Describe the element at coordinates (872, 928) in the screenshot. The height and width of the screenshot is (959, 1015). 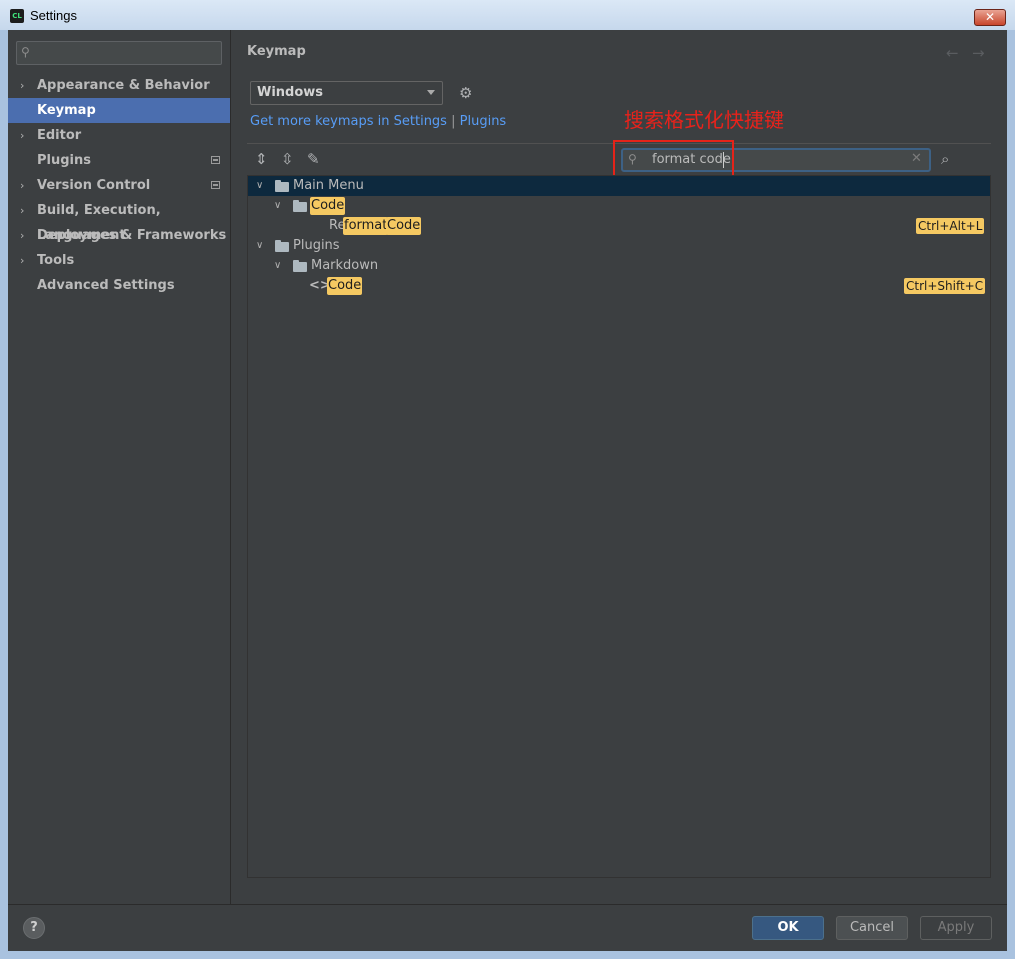
I see `cancel-button: Cancel` at that location.